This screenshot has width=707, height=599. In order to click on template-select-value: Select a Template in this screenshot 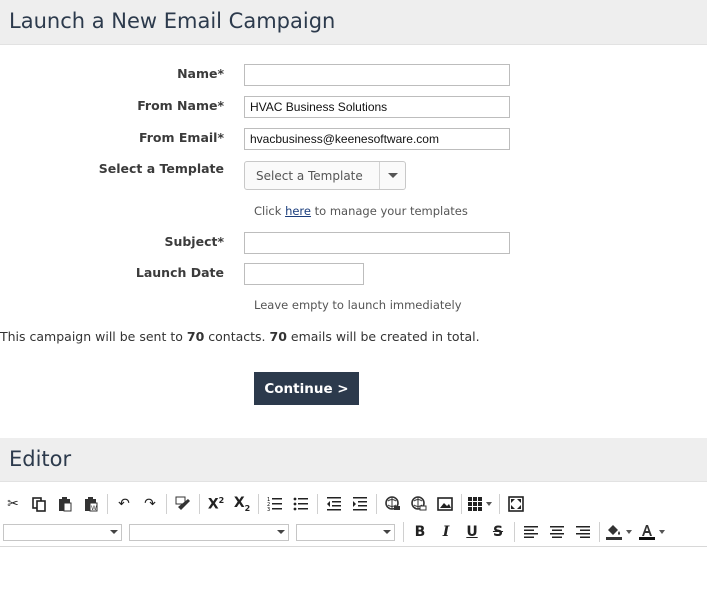, I will do `click(309, 175)`.